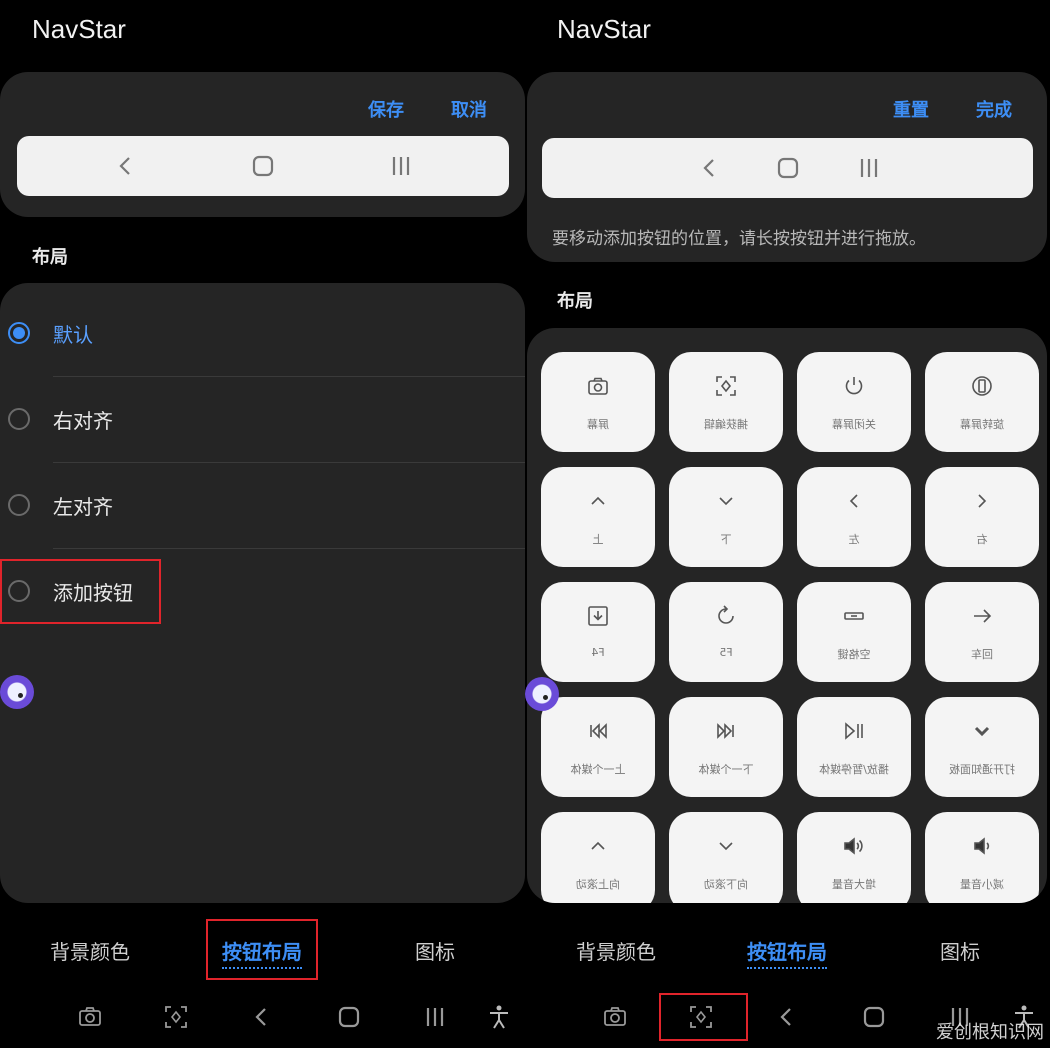 The width and height of the screenshot is (1050, 1048). I want to click on layout-button-label: F5, so click(726, 652).